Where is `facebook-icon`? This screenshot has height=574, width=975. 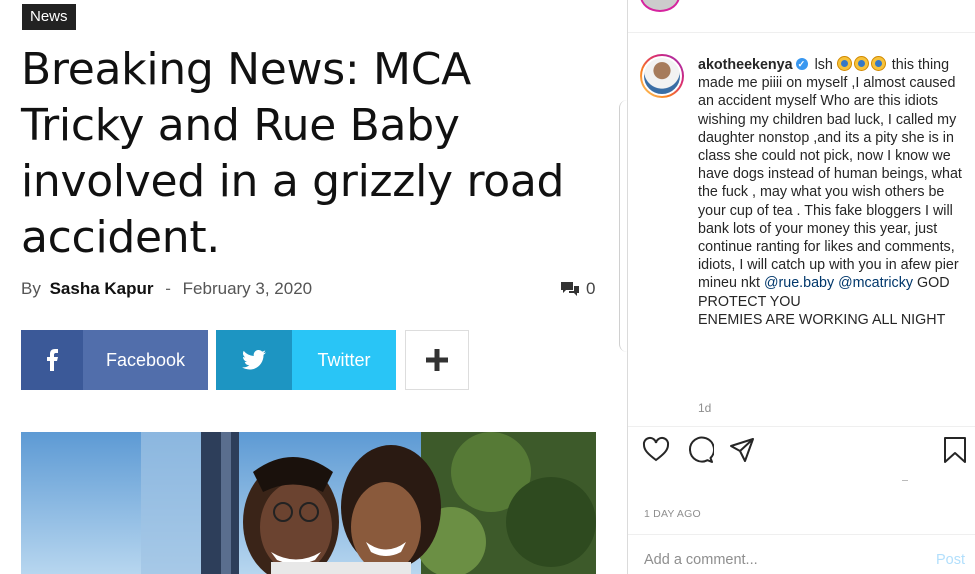
facebook-icon is located at coordinates (52, 360).